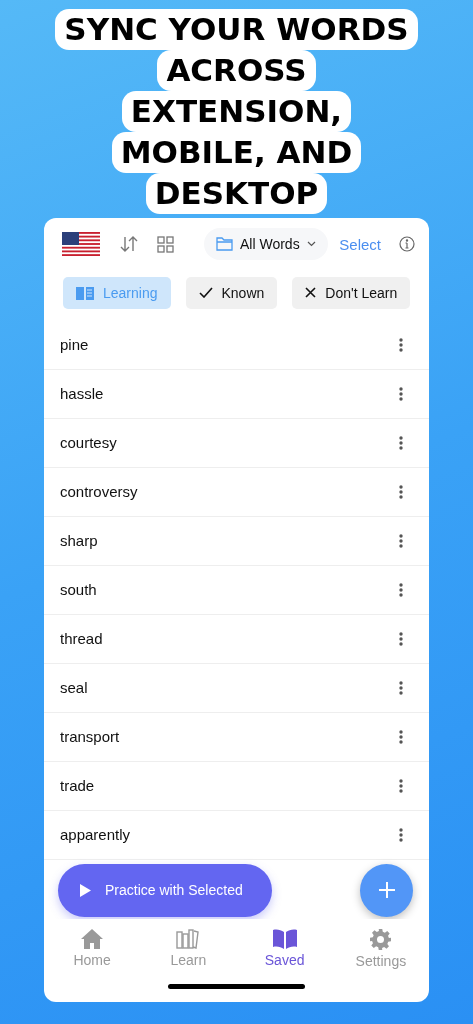 This screenshot has height=1024, width=473. What do you see at coordinates (351, 292) in the screenshot?
I see `filter-tab: Don't Learn` at bounding box center [351, 292].